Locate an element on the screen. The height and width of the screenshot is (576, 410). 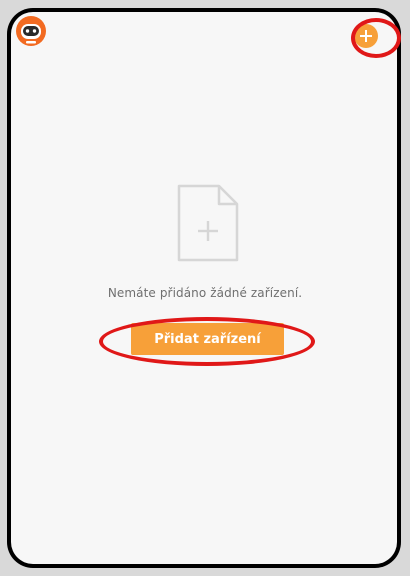
document-add-icon is located at coordinates (208, 223).